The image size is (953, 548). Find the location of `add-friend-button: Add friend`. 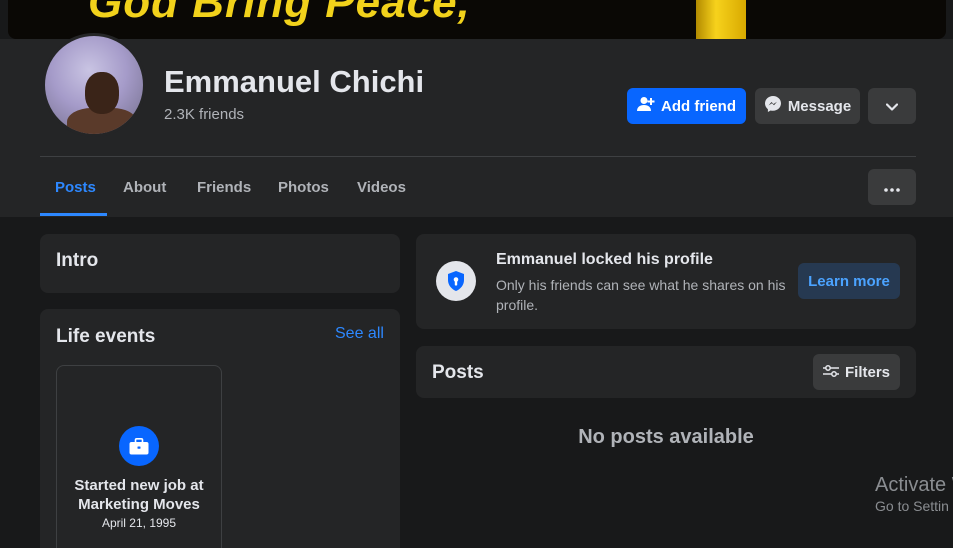

add-friend-button: Add friend is located at coordinates (686, 106).